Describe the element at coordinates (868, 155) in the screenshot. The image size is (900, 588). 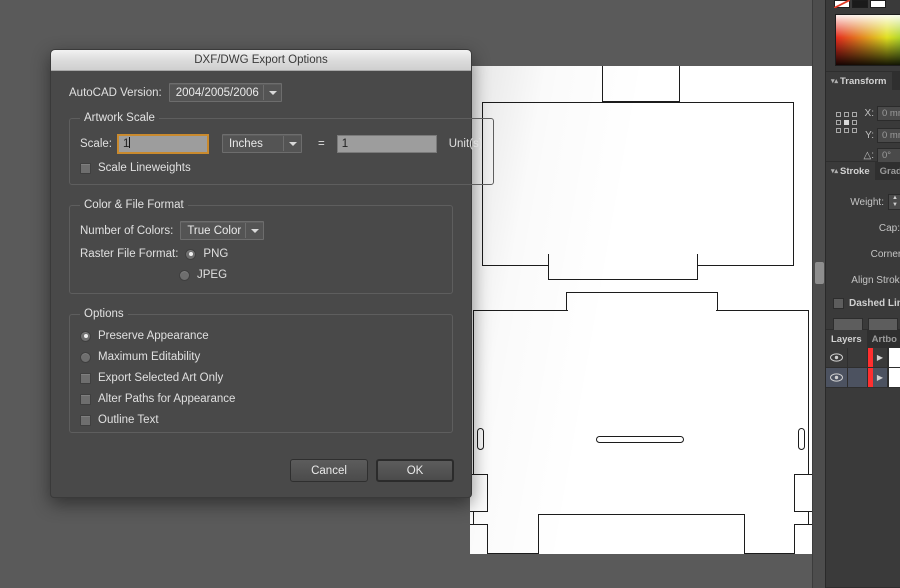
I see `transform-angle-label: △:` at that location.